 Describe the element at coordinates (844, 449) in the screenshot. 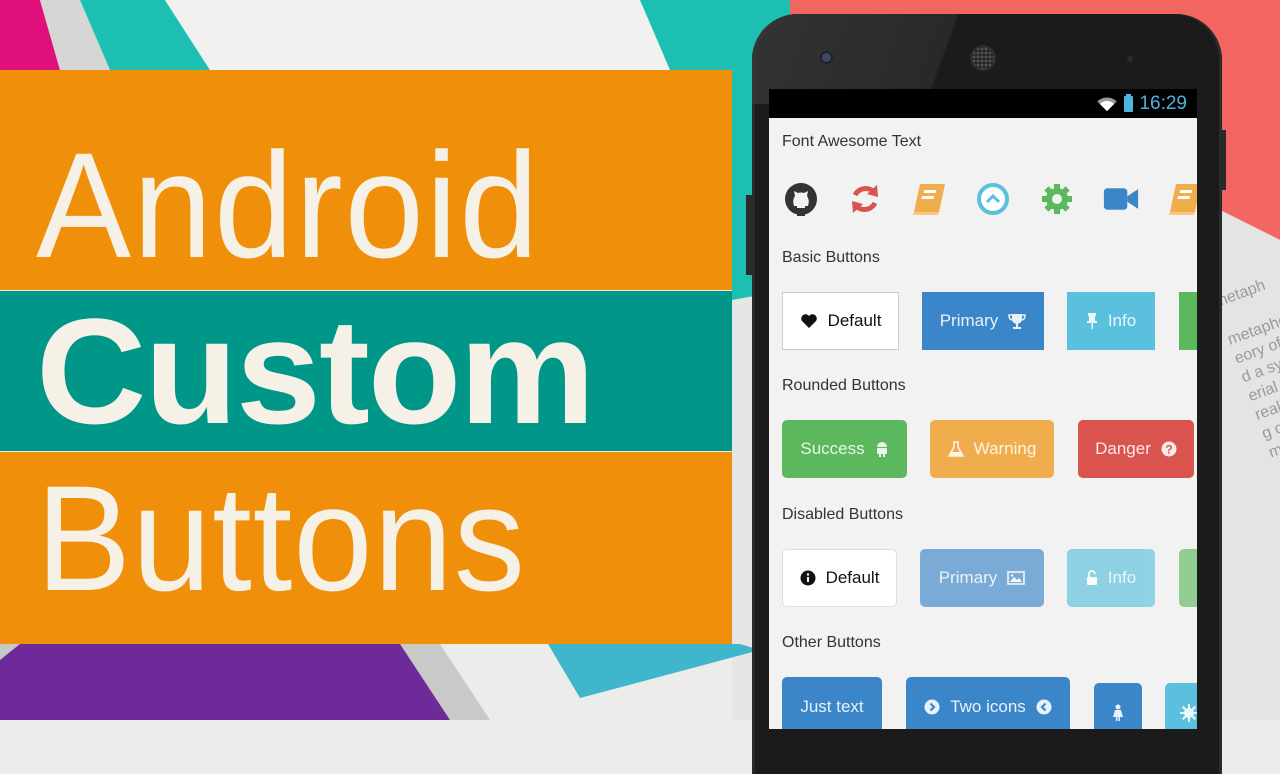

I see `rounded-success-button: Success` at that location.